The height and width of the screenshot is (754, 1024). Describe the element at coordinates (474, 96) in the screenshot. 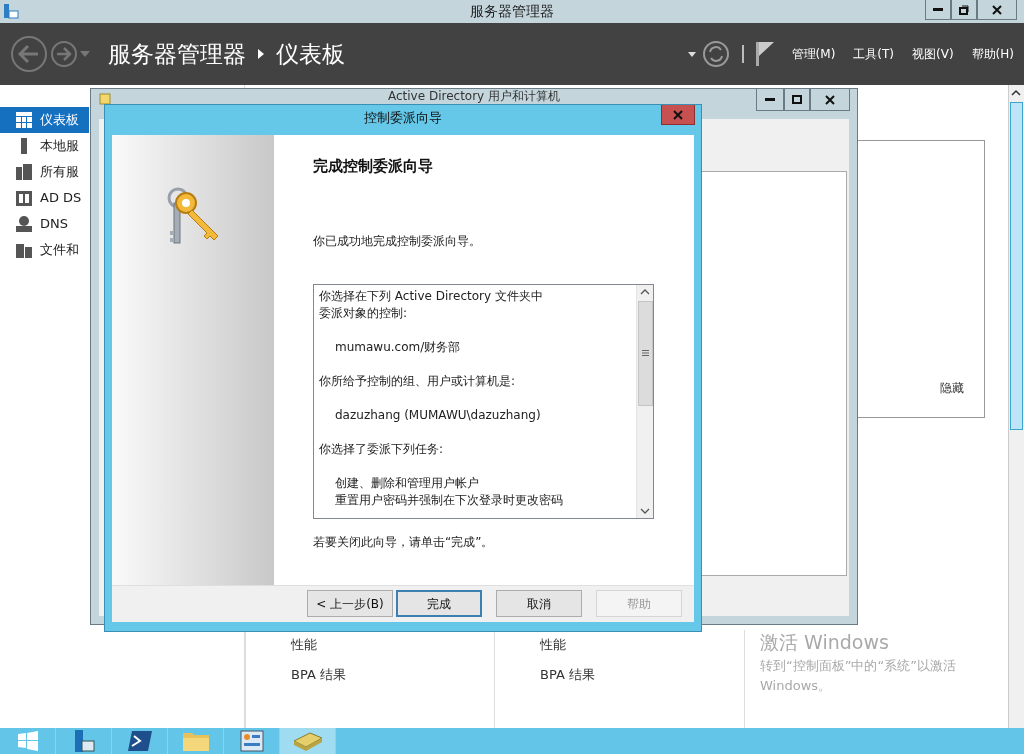

I see `window-title: Active Directory 用户和计算机` at that location.